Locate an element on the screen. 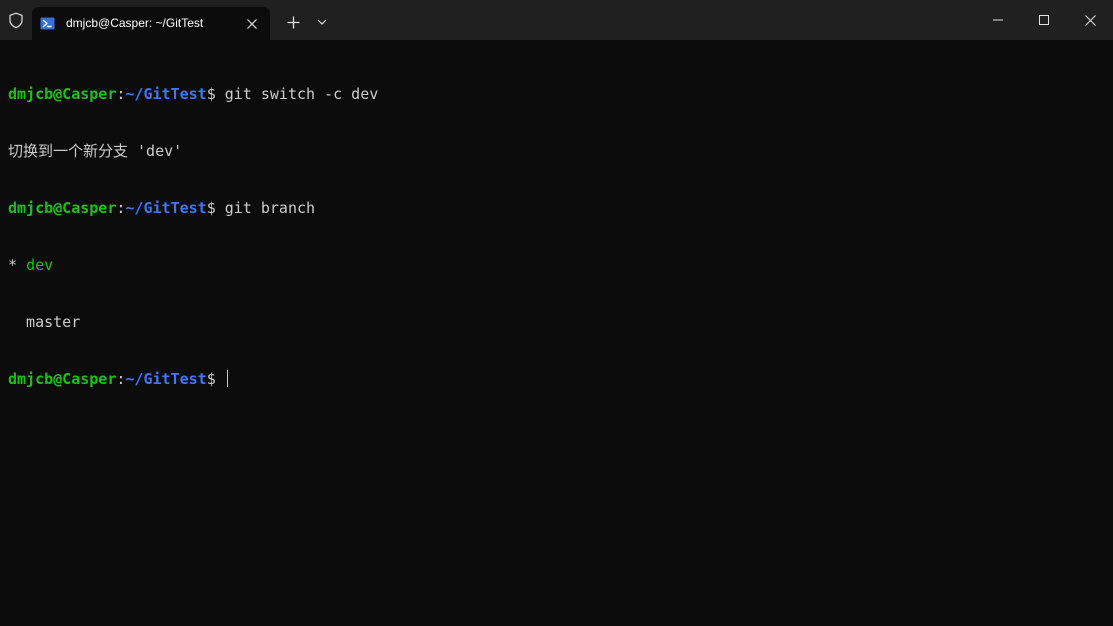 The height and width of the screenshot is (626, 1113). terminal-line-branch: master is located at coordinates (556, 322).